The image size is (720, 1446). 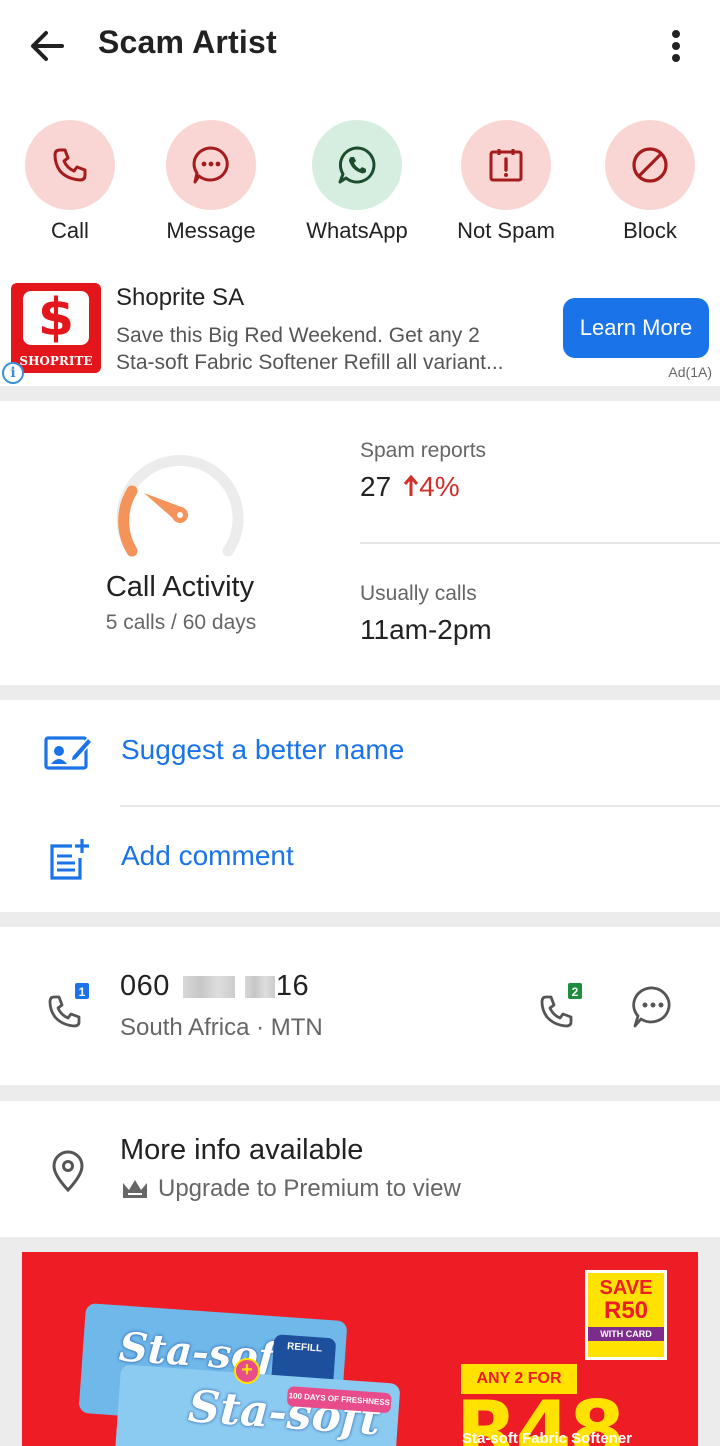 I want to click on premium-upgrade-text: Upgrade to Premium to view, so click(x=309, y=1188).